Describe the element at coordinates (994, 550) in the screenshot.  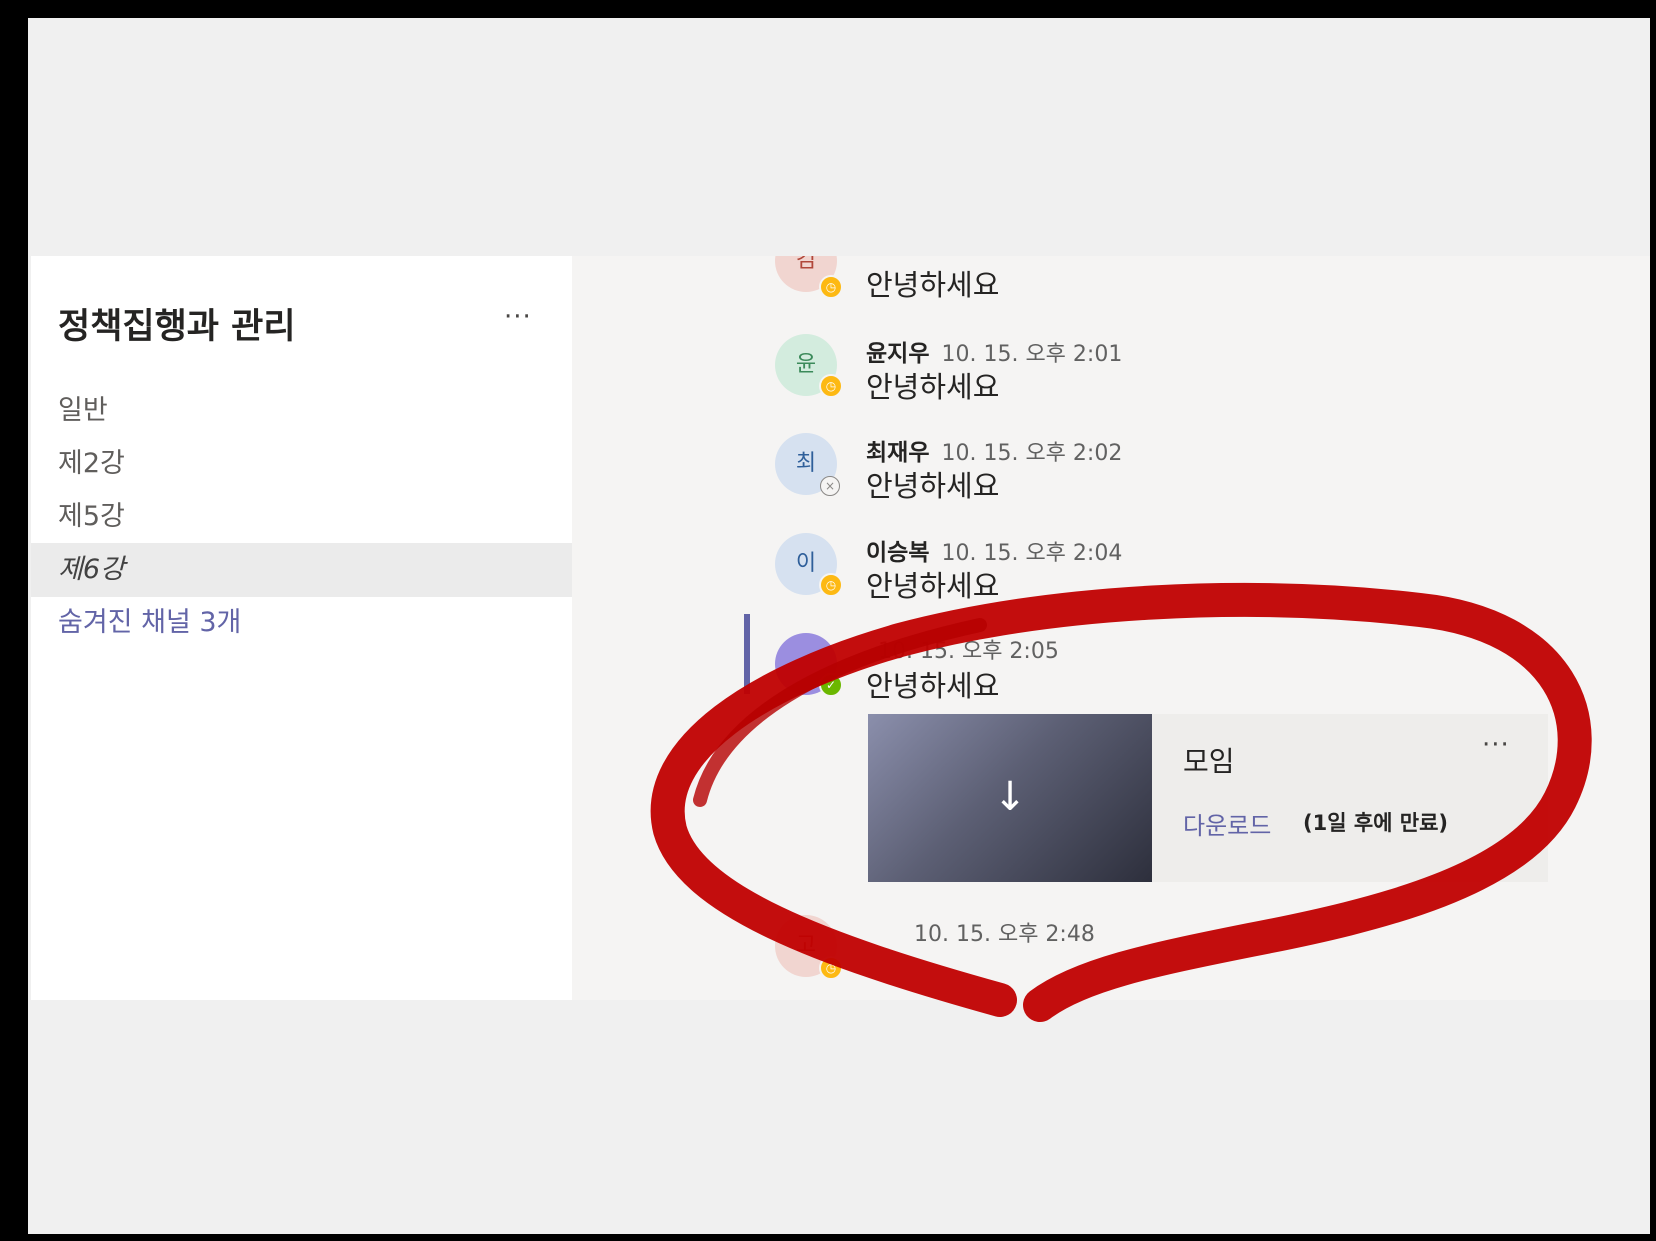
I see `message-header: 이승복 10. 15. 오후 2:04` at that location.